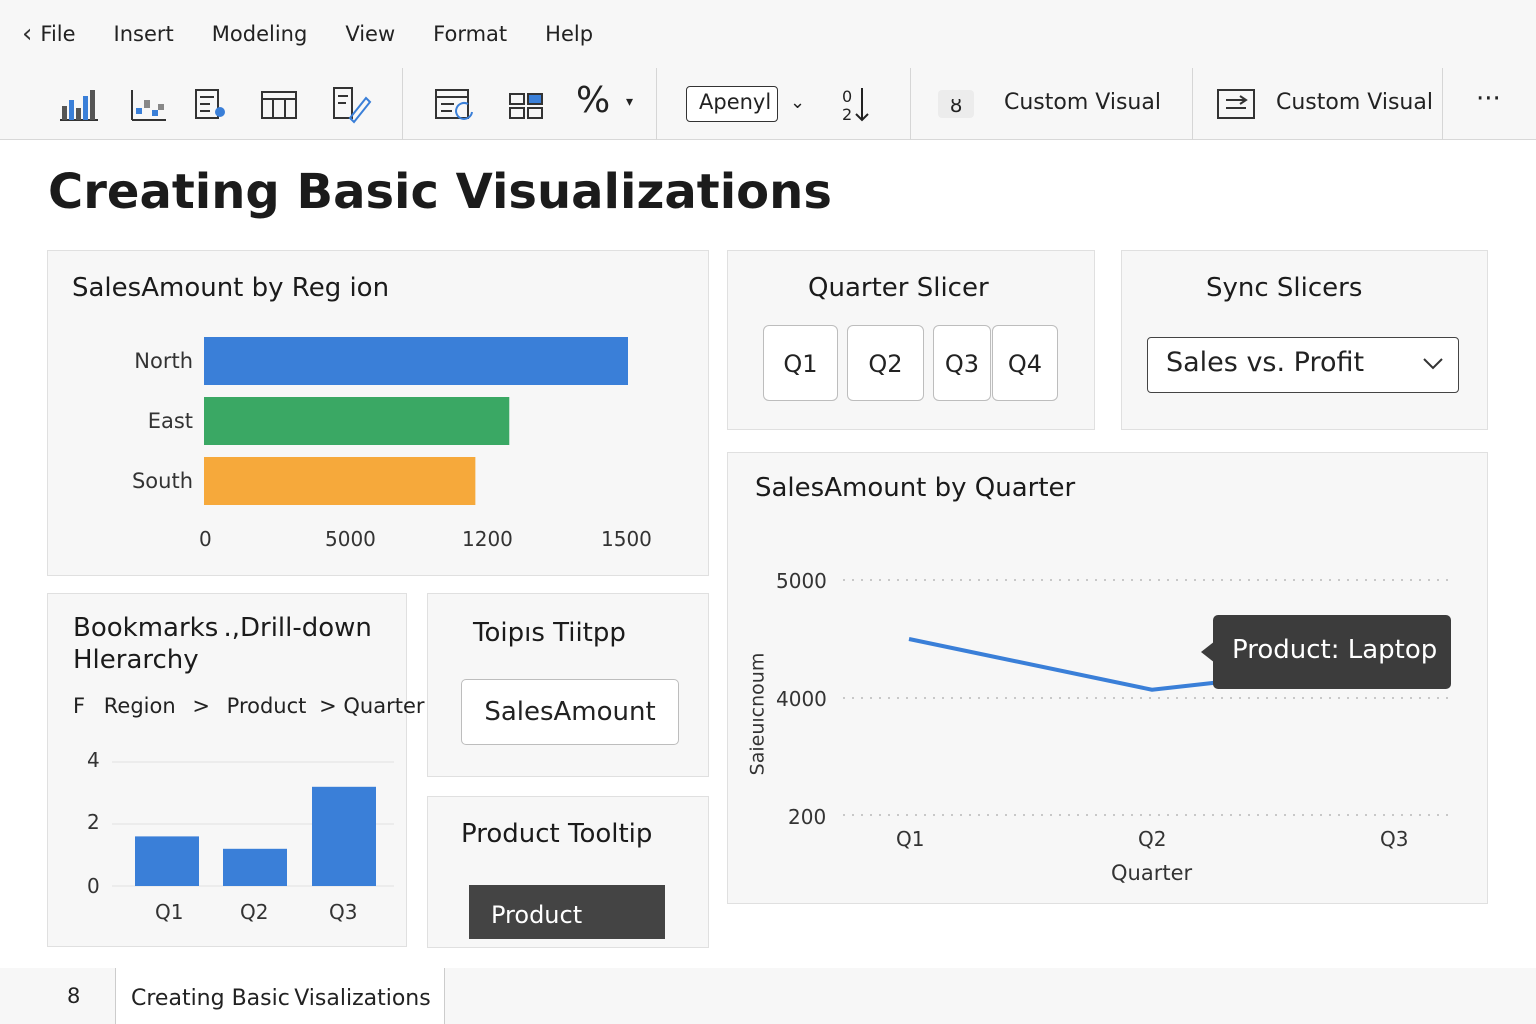 This screenshot has width=1536, height=1024. I want to click on x-tick-2: 1200, so click(487, 539).